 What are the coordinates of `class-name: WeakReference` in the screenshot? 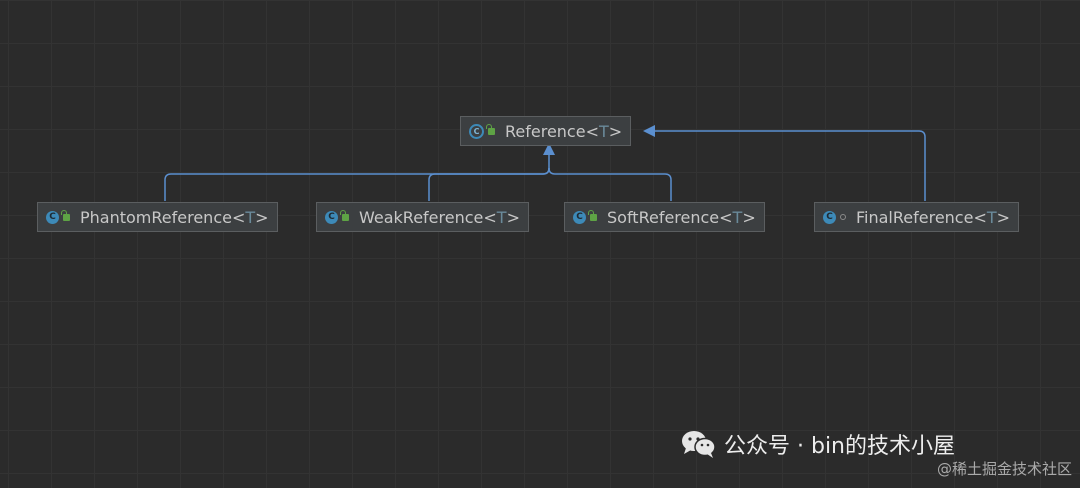 It's located at (421, 217).